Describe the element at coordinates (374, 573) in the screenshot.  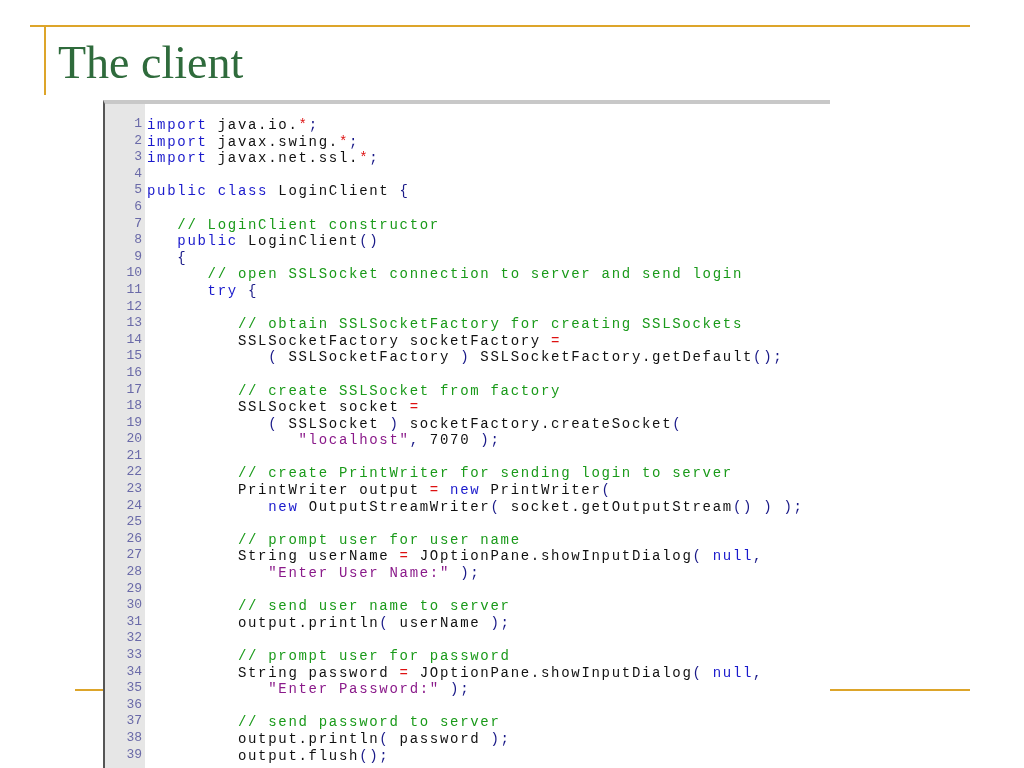
I see `code-line: "Enter User Name:" );` at that location.